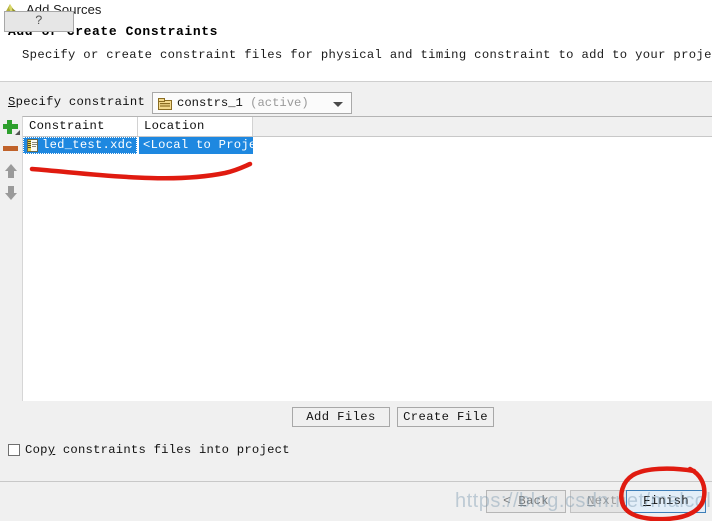 The width and height of the screenshot is (712, 521). I want to click on plus-icon-v, so click(9, 127).